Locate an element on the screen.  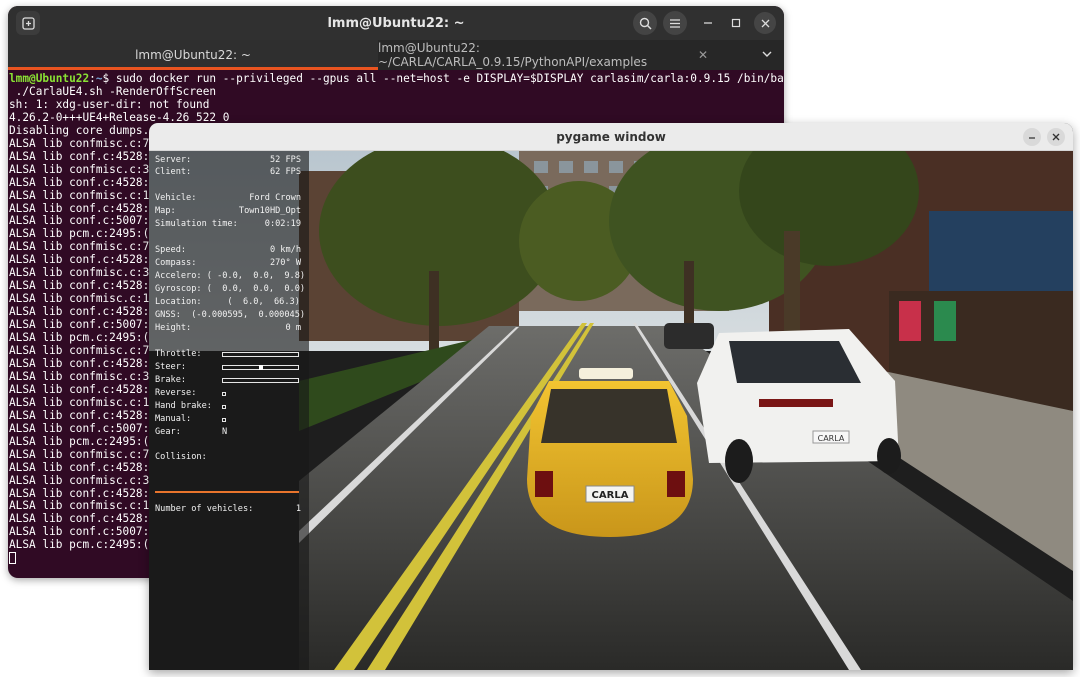
hud-gear-row: Gear: N is located at coordinates (228, 433).